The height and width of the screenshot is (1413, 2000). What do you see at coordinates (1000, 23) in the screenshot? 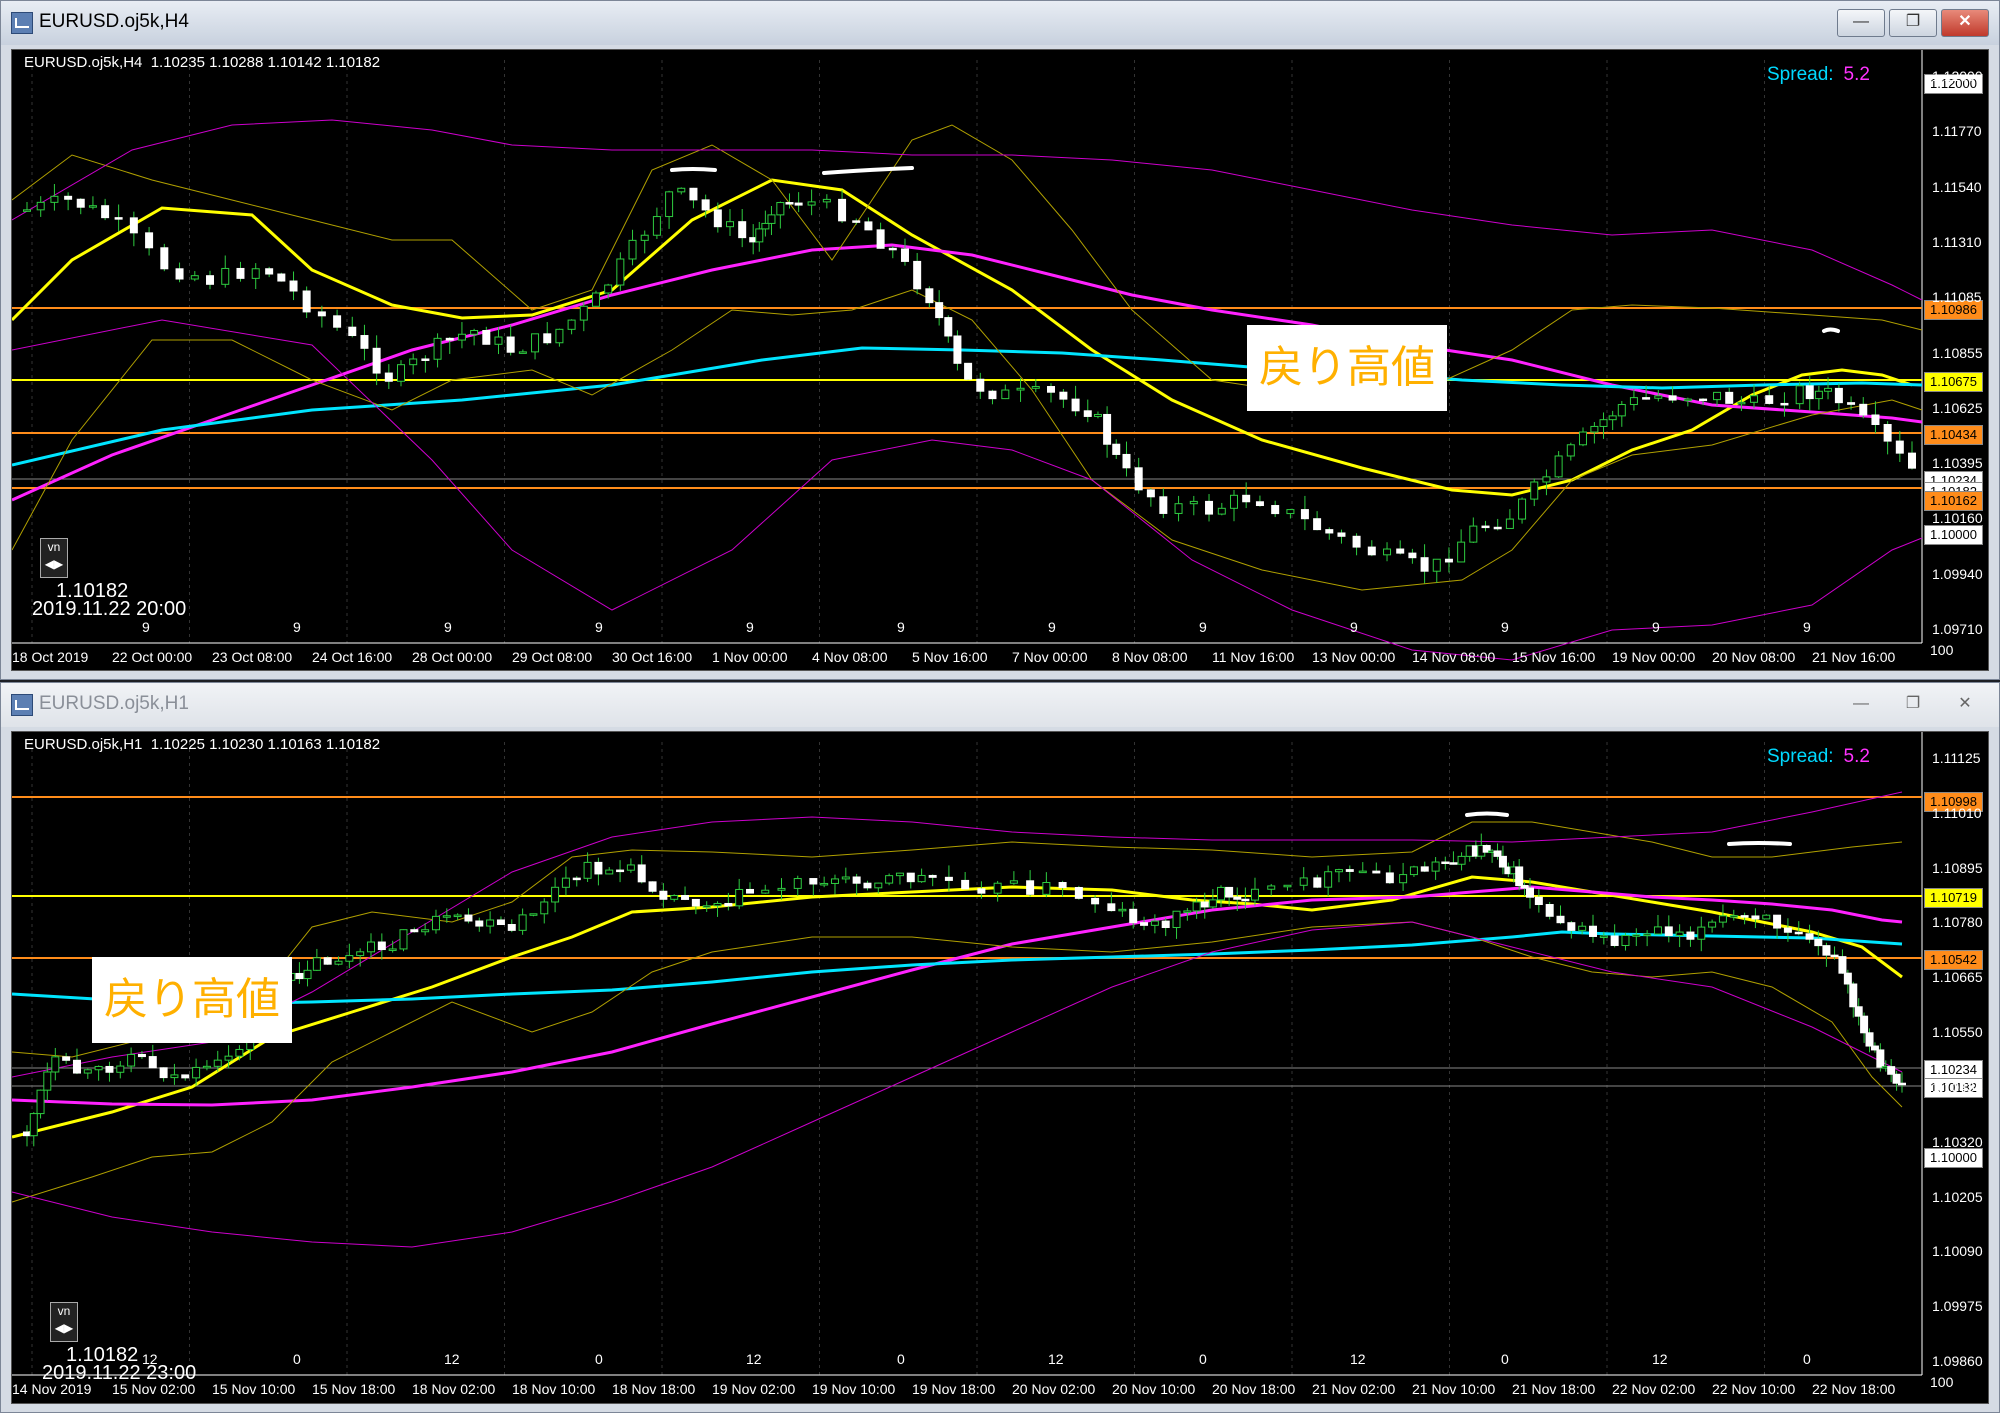
I see `title-bar: EURUSD.oj5k,H4 — ❐ ✕` at bounding box center [1000, 23].